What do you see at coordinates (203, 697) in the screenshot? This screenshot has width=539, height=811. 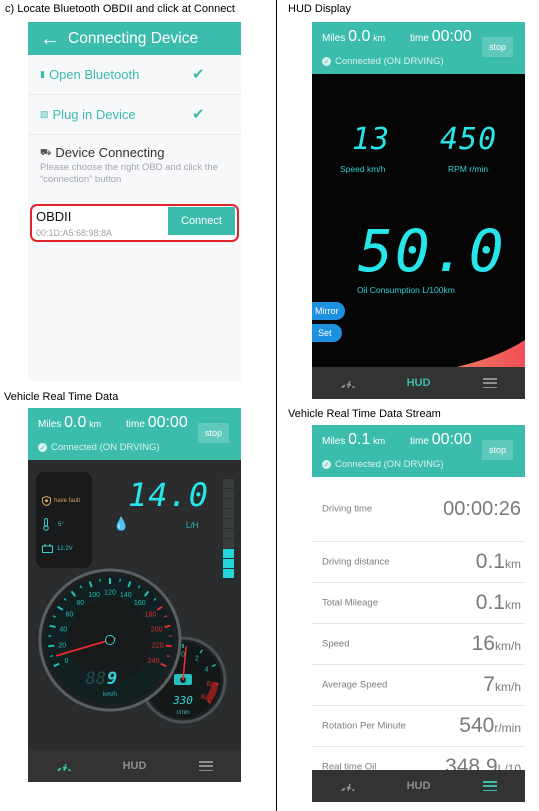 I see `tachometer-tick-label: 8` at bounding box center [203, 697].